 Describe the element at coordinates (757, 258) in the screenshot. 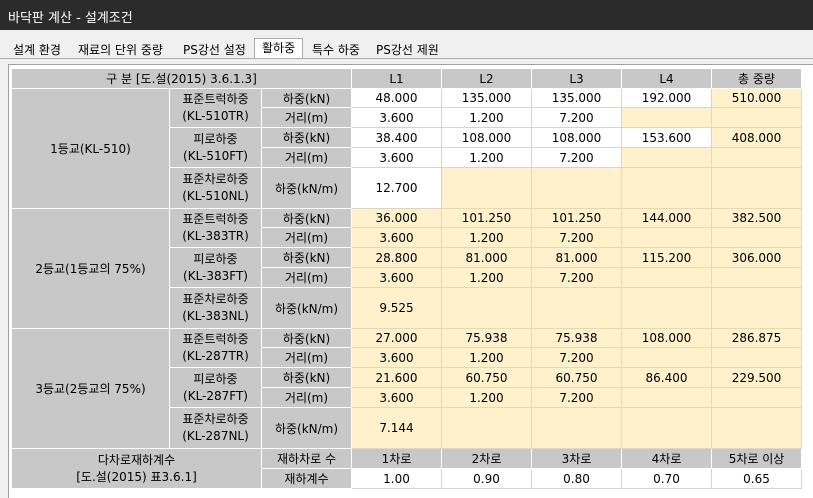

I see `fatigue-load-total-weight: 306.000` at that location.